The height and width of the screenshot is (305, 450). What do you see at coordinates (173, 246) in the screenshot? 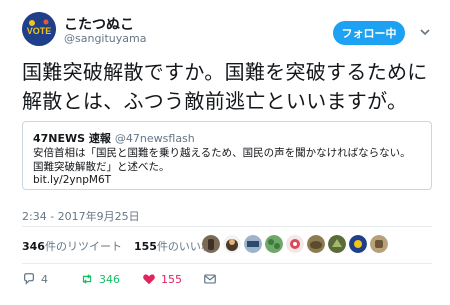
I see `like-stat: 155件のいいね` at bounding box center [173, 246].